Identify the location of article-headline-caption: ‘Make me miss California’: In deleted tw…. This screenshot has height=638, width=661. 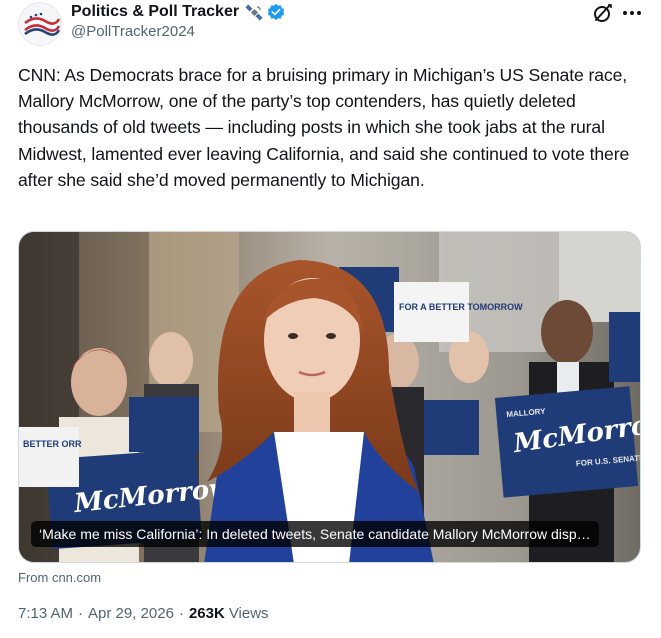
(315, 534).